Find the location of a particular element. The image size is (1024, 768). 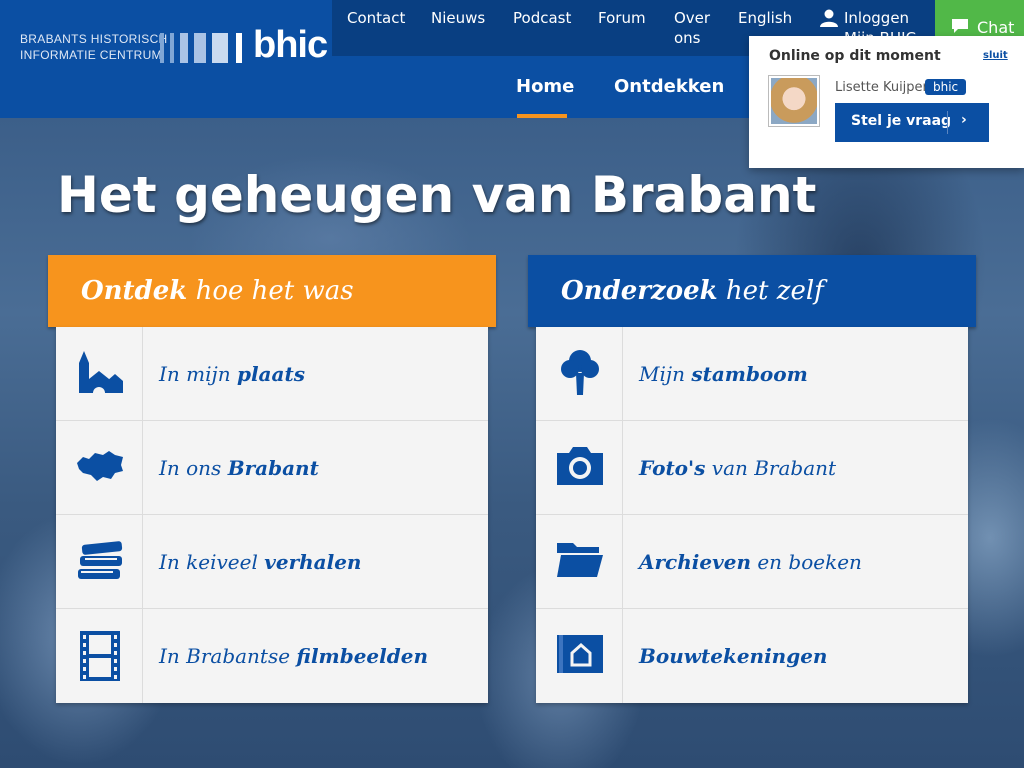

nav-podcast: Podcast is located at coordinates (542, 18).